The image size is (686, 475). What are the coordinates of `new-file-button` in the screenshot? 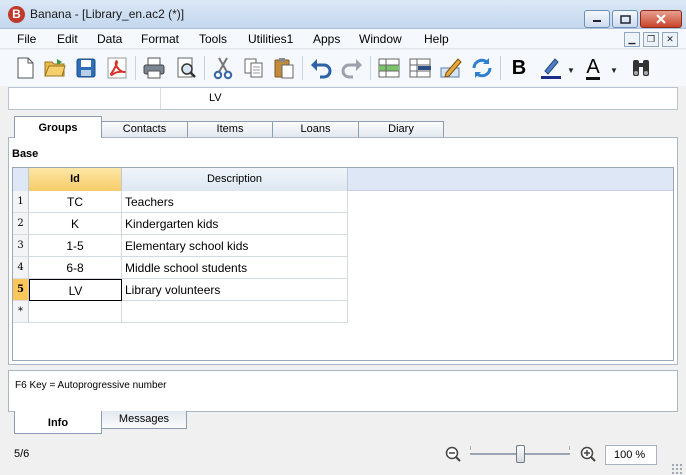 It's located at (25, 68).